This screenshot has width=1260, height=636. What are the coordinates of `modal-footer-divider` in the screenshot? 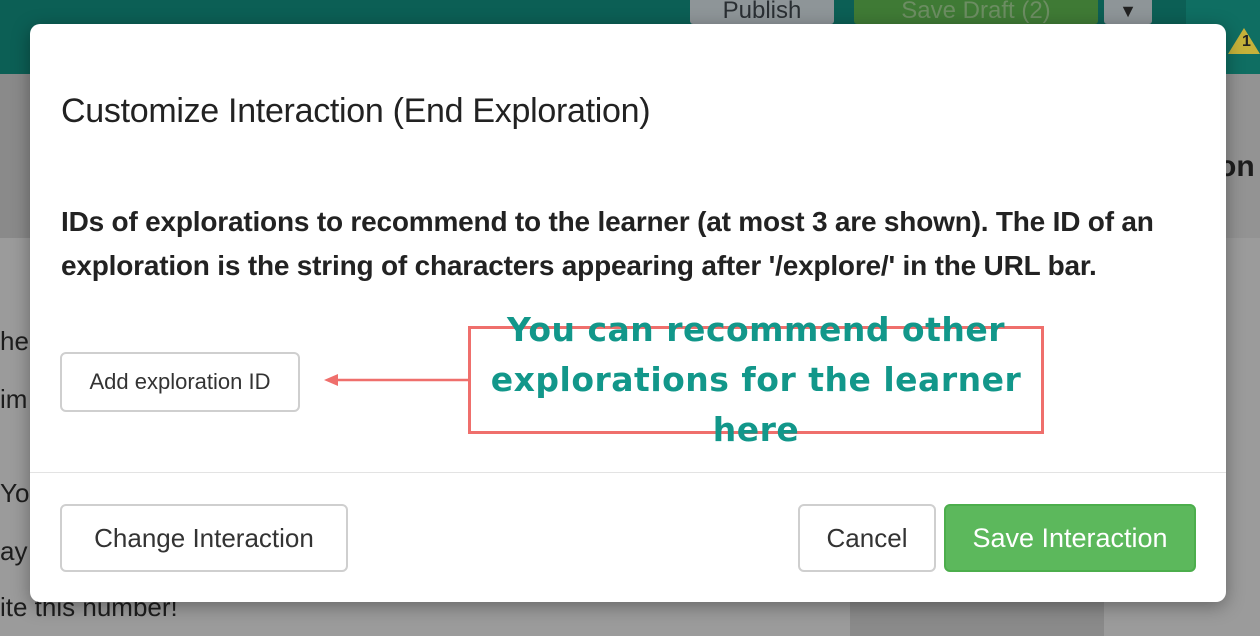 It's located at (628, 472).